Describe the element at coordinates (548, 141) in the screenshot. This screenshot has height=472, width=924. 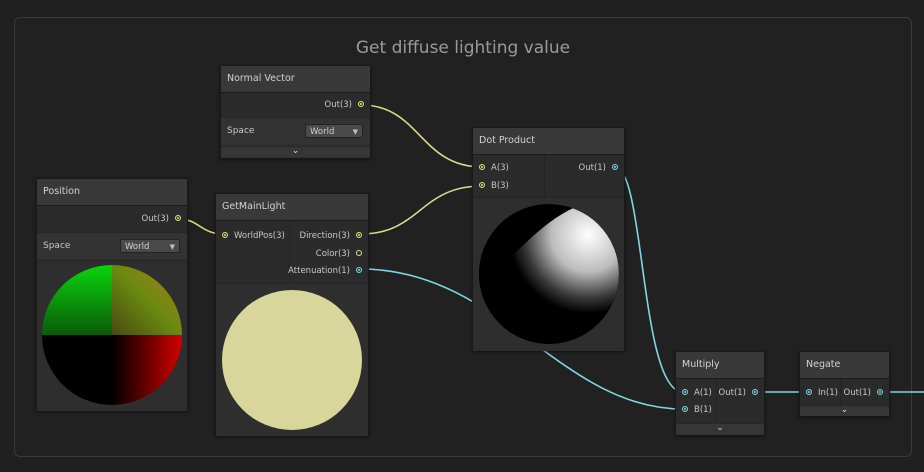
I see `node-title: Dot Product` at that location.